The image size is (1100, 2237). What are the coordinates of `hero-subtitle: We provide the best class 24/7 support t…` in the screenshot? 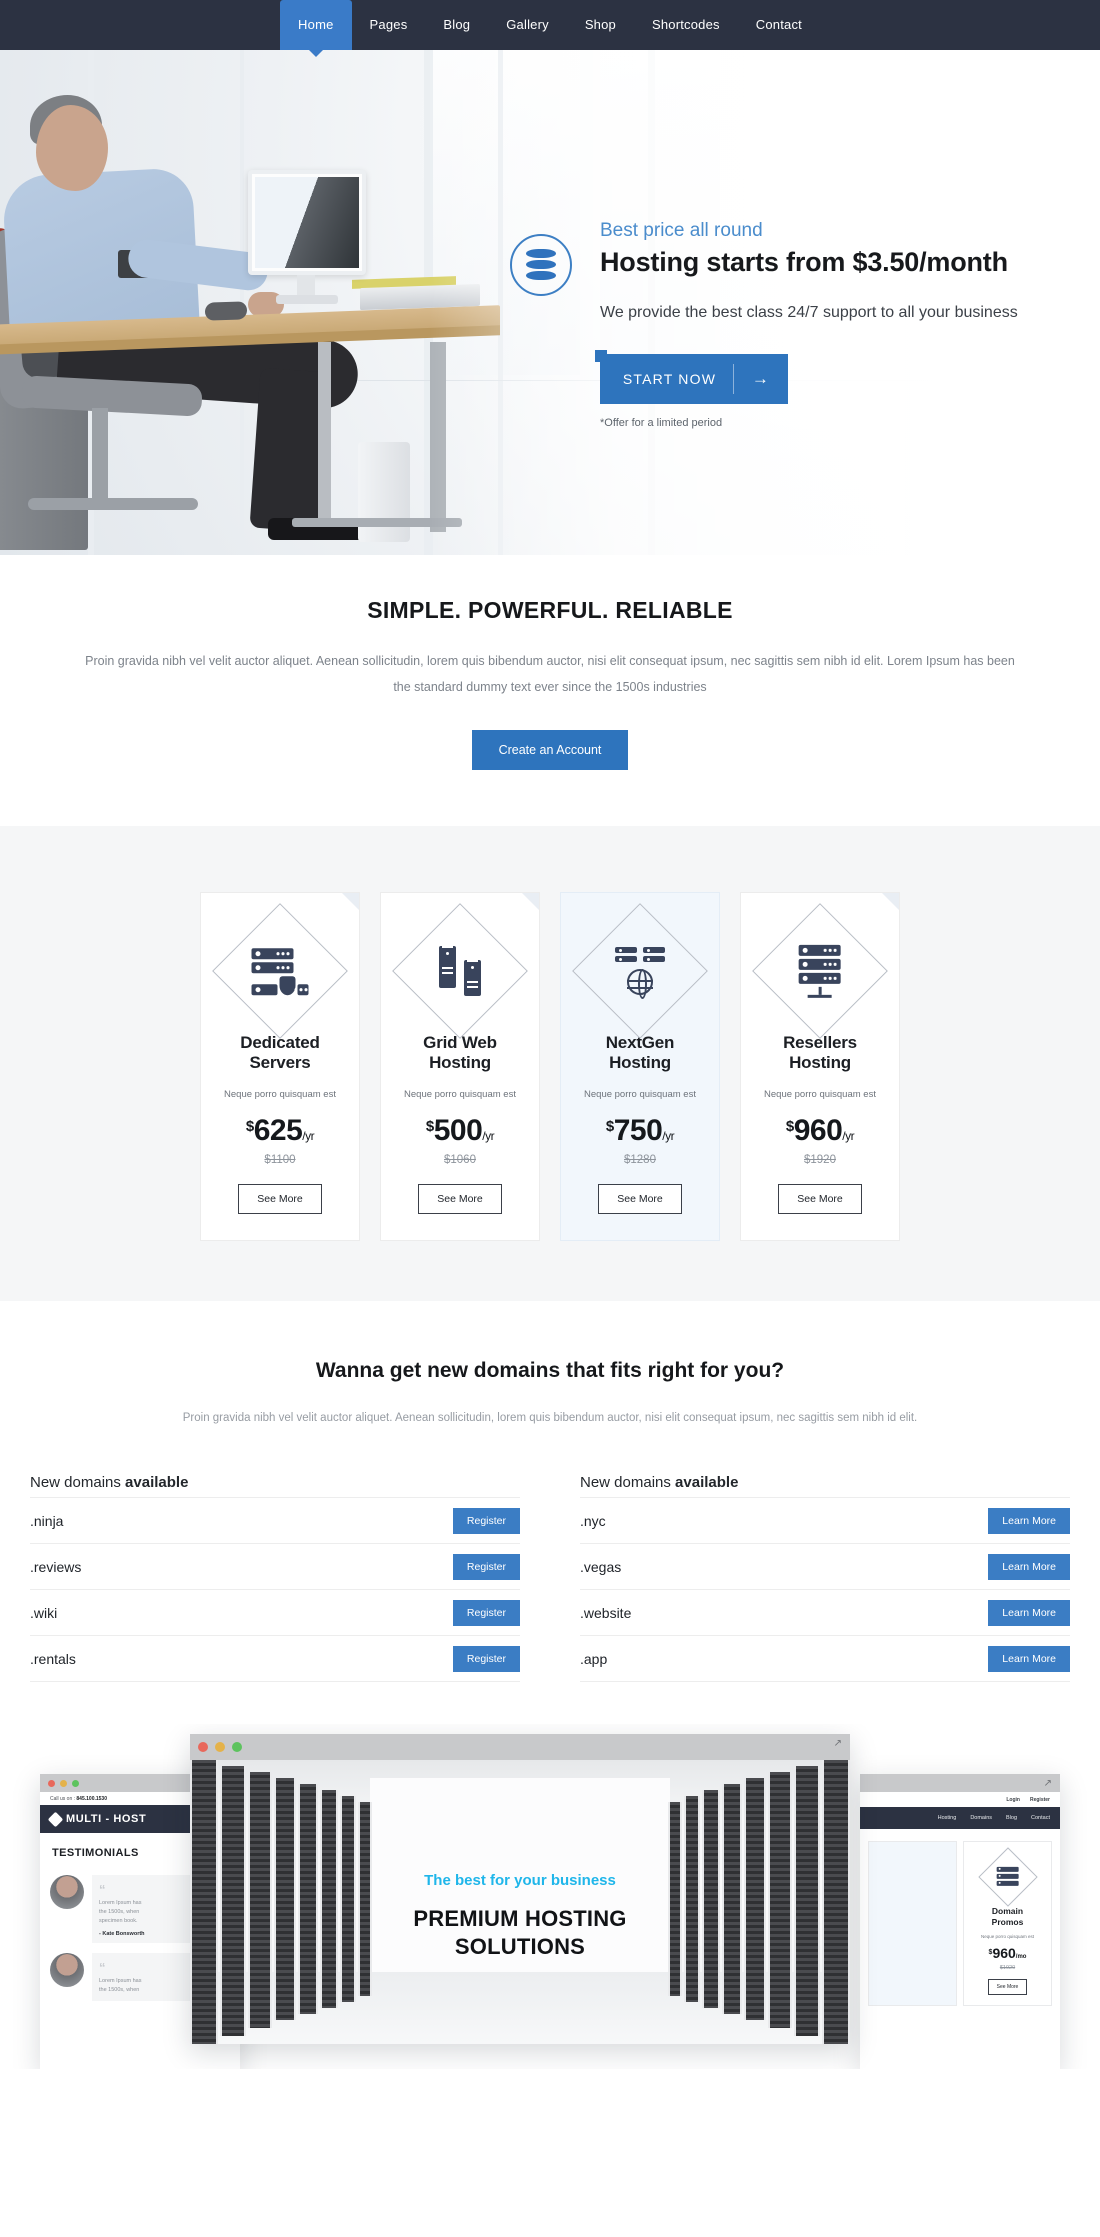 It's located at (809, 312).